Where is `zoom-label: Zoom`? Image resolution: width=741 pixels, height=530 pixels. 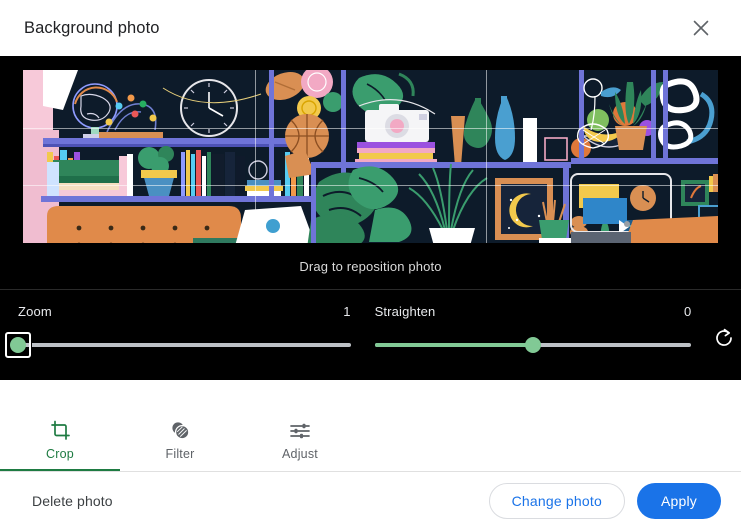 zoom-label: Zoom is located at coordinates (35, 311).